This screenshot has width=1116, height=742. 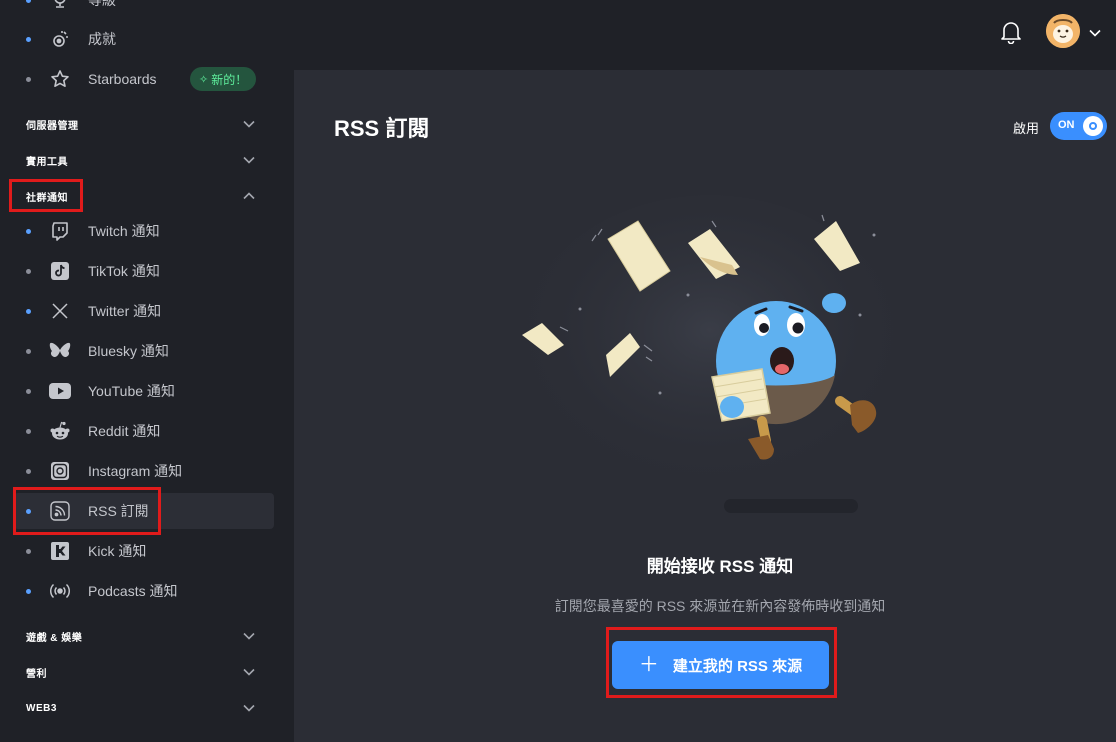 I want to click on section-label: 實用工具, so click(x=47, y=162).